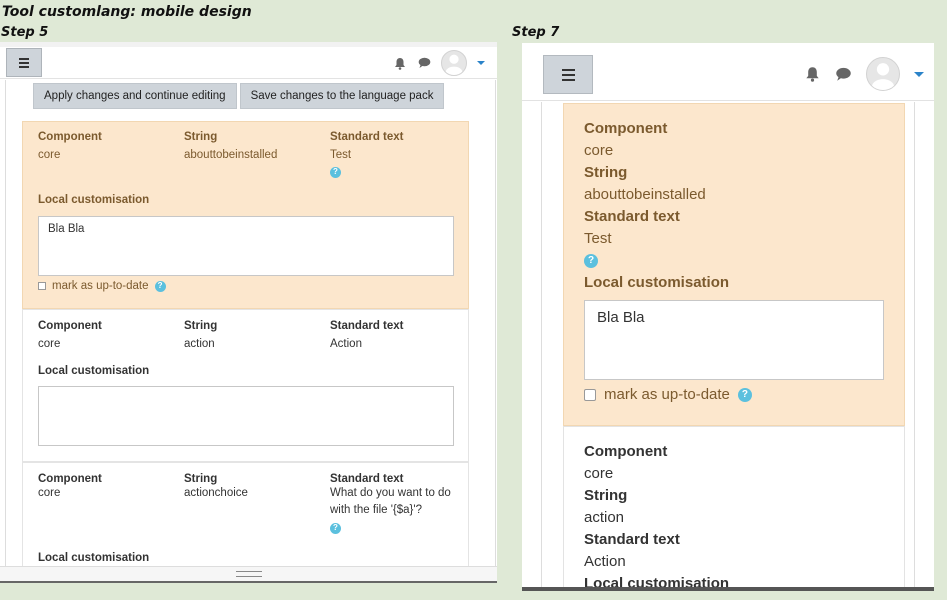 This screenshot has height=600, width=947. I want to click on save-changes-button: Save changes to the language pack, so click(342, 96).